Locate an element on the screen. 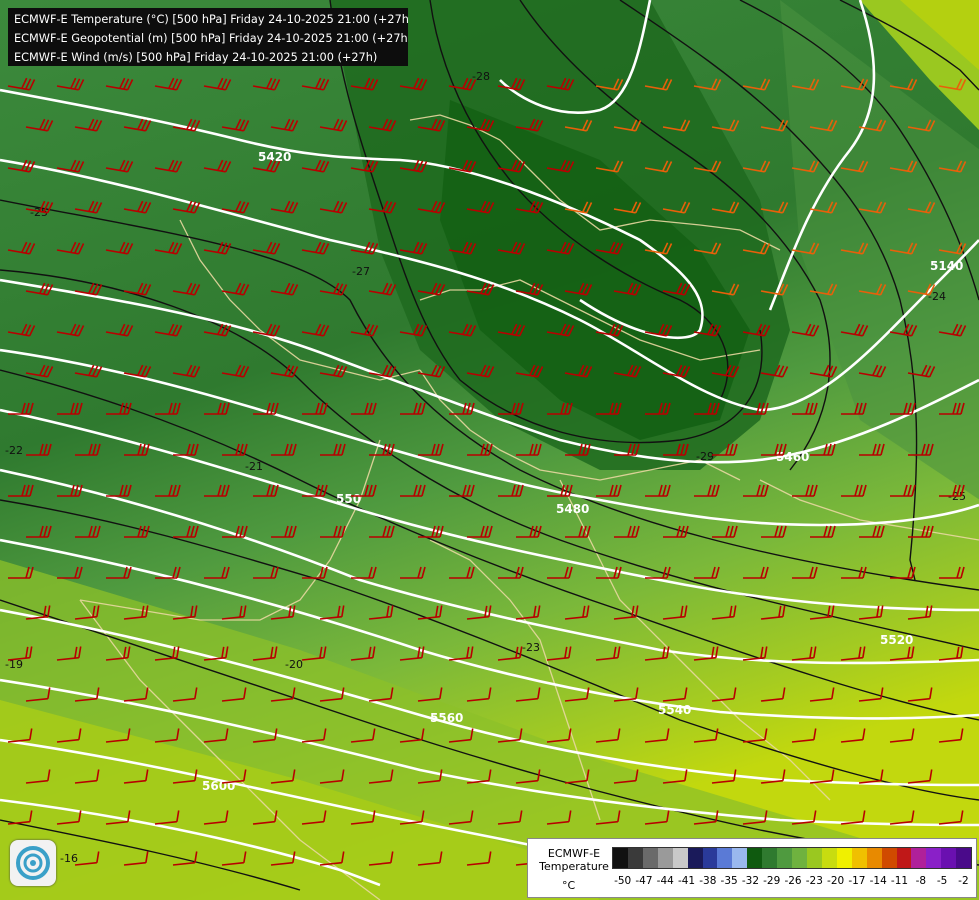 This screenshot has height=900, width=979. legend-tick-label: -26 is located at coordinates (793, 881).